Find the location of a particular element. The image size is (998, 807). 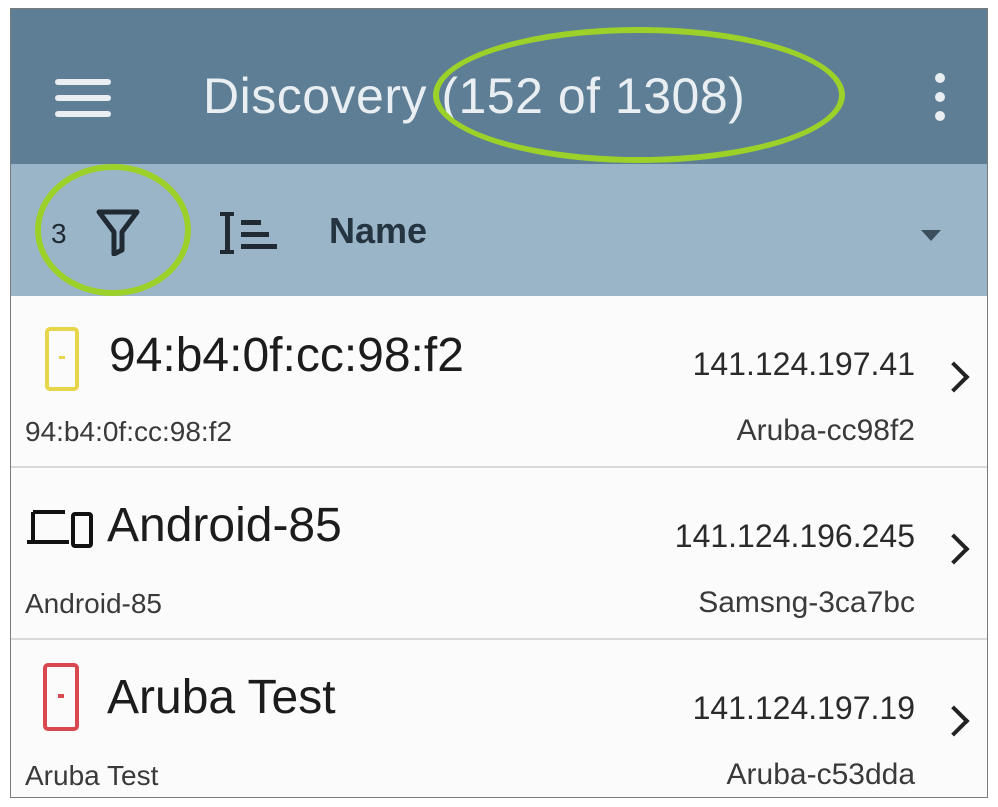

device-ip: 141.124.197.19 is located at coordinates (803, 708).